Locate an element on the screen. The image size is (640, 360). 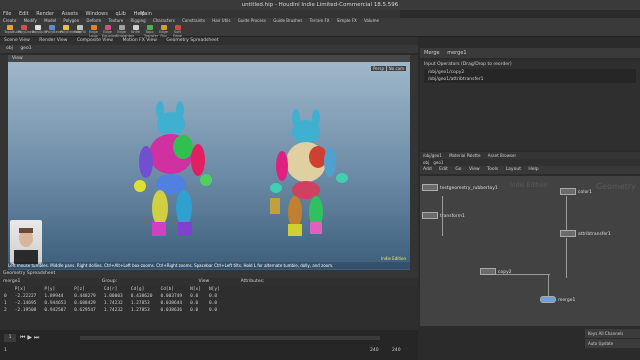
menu-qlib: qLib is located at coordinates (120, 14).